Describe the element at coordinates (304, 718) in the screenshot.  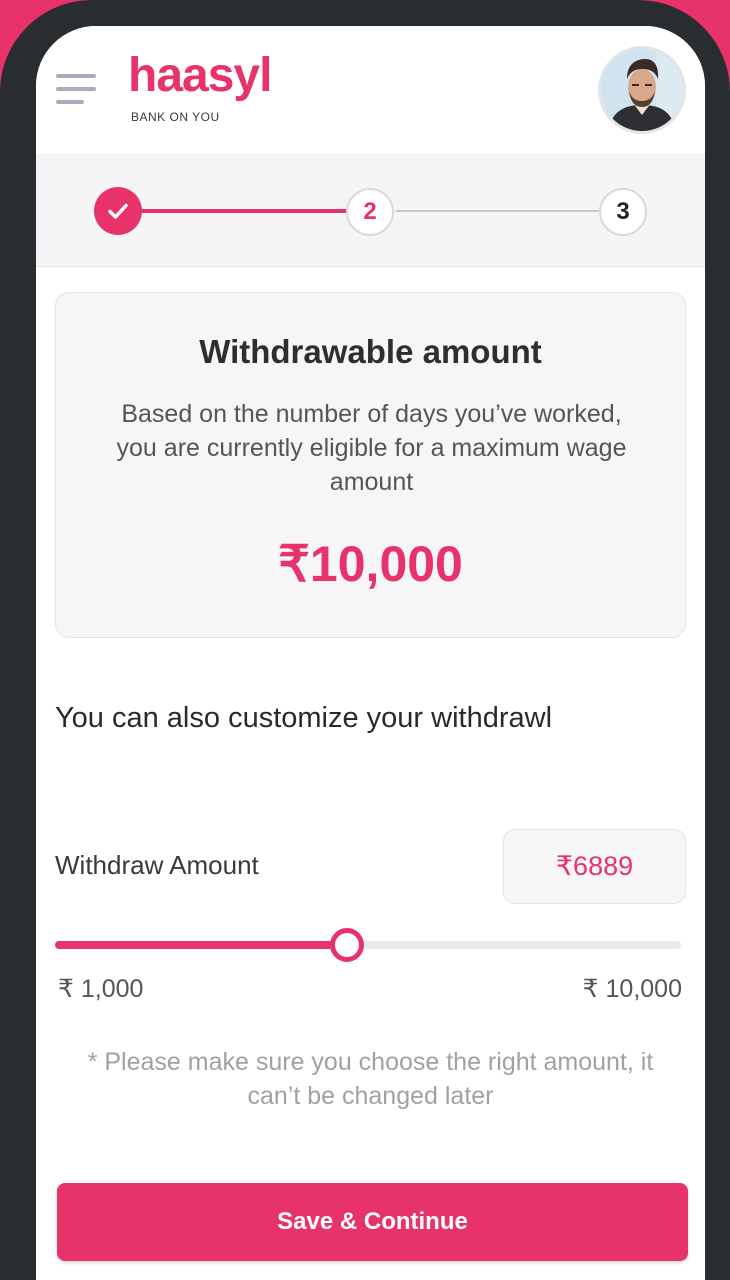
I see `customize-heading: You can also customize your withdrawl` at that location.